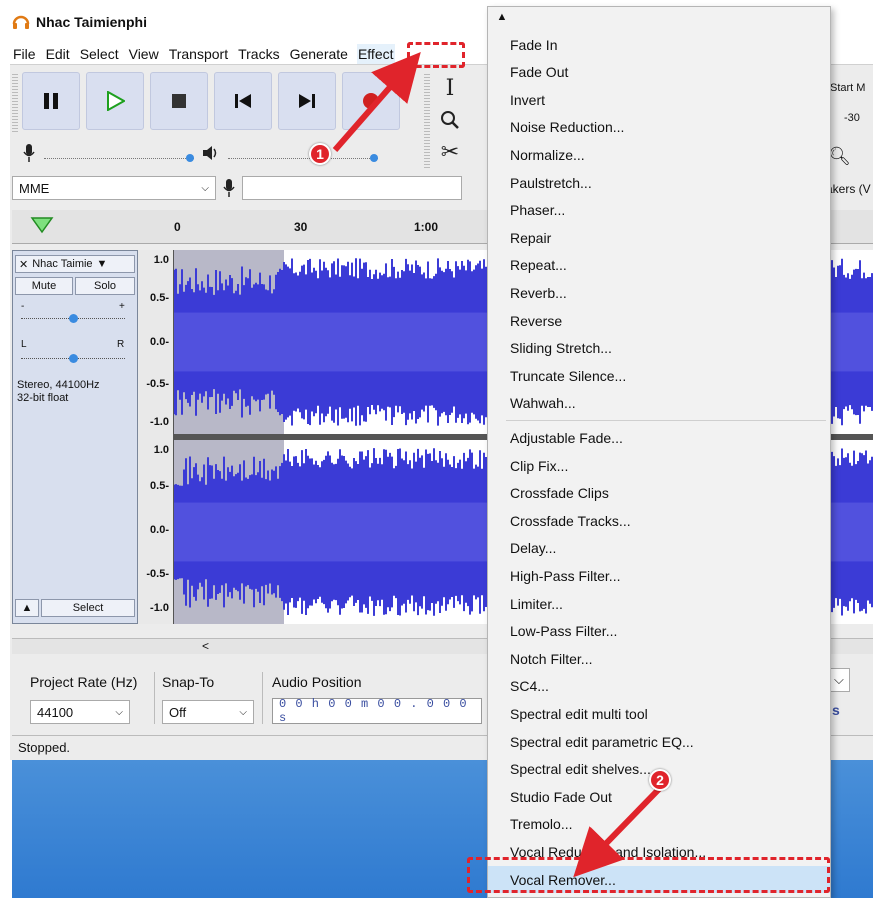 This screenshot has width=873, height=898. Describe the element at coordinates (27, 608) in the screenshot. I see `collapse-button: ▲` at that location.